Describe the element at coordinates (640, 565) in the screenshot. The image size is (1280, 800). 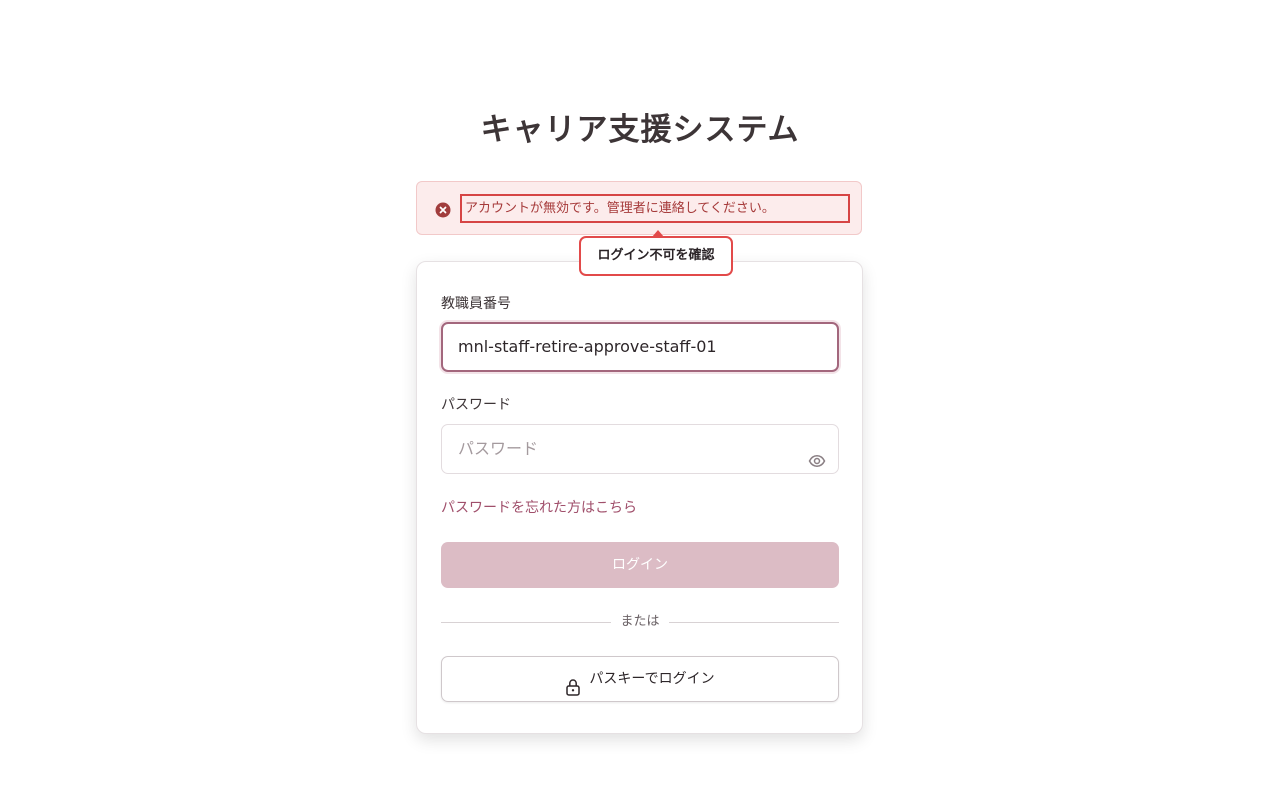
I see `login-button: ログイン` at that location.